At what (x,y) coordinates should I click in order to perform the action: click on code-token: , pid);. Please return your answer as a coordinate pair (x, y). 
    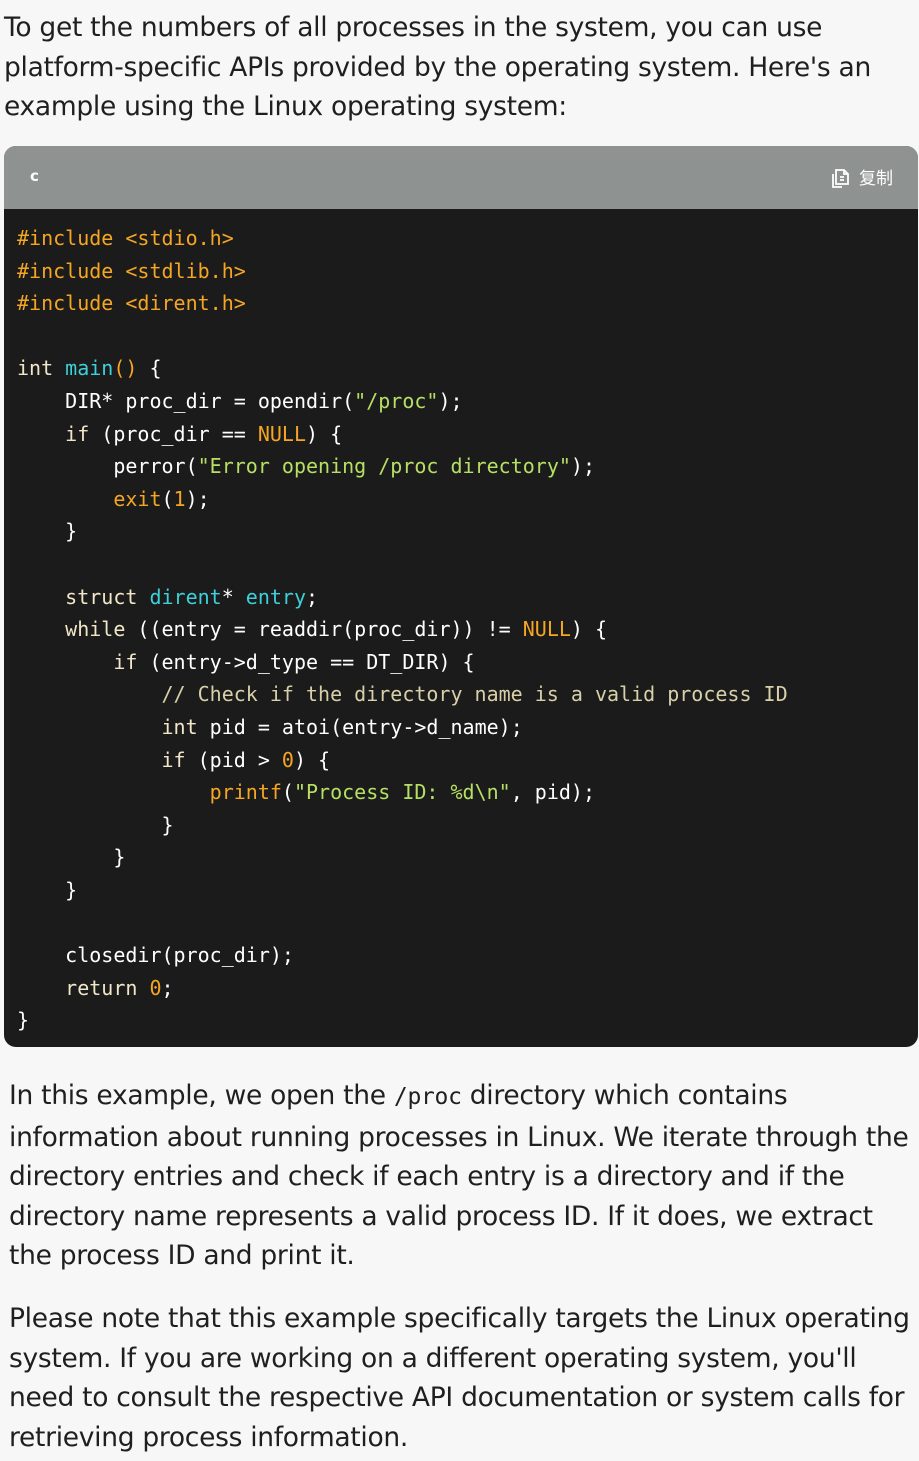
    Looking at the image, I should click on (552, 792).